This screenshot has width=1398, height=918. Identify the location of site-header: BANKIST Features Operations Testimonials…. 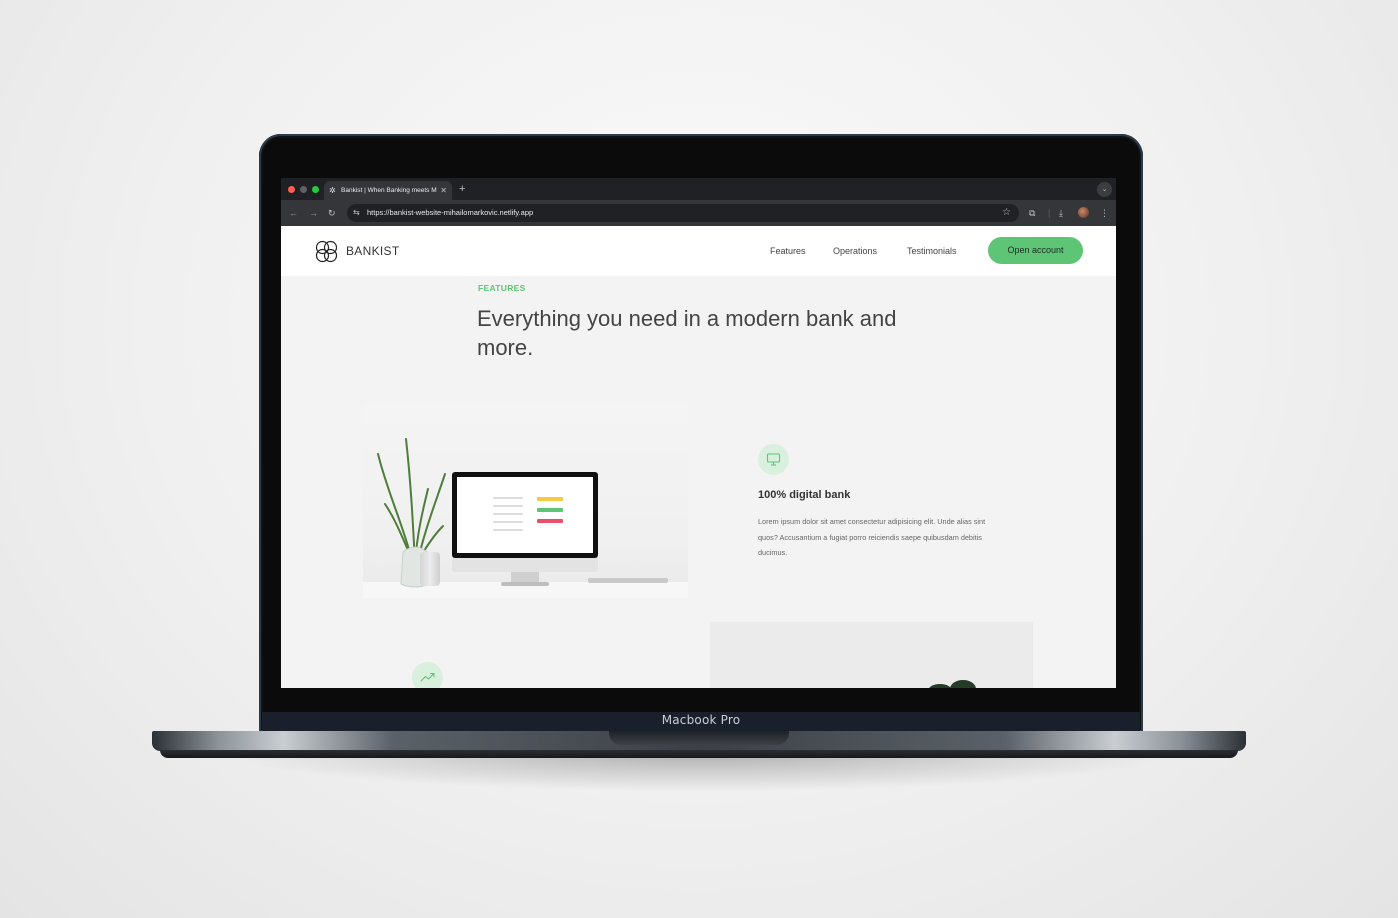
(698, 251).